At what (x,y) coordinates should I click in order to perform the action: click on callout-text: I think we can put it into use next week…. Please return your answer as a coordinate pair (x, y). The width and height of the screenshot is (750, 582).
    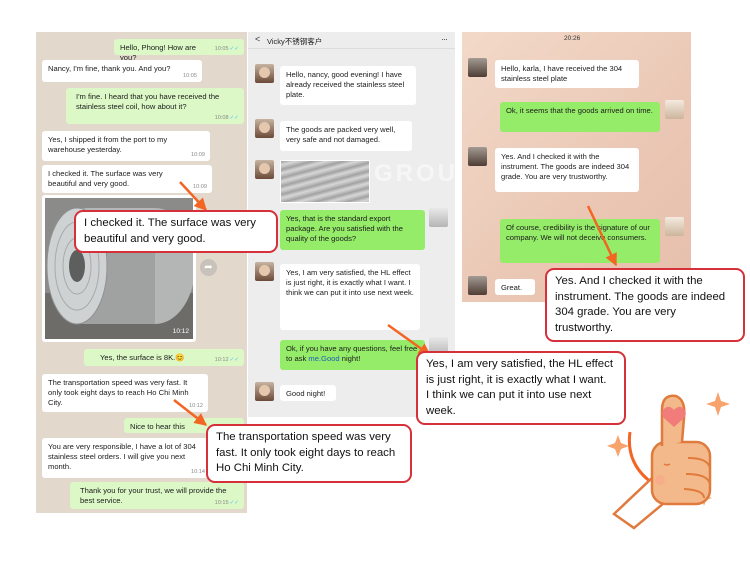
    Looking at the image, I should click on (509, 403).